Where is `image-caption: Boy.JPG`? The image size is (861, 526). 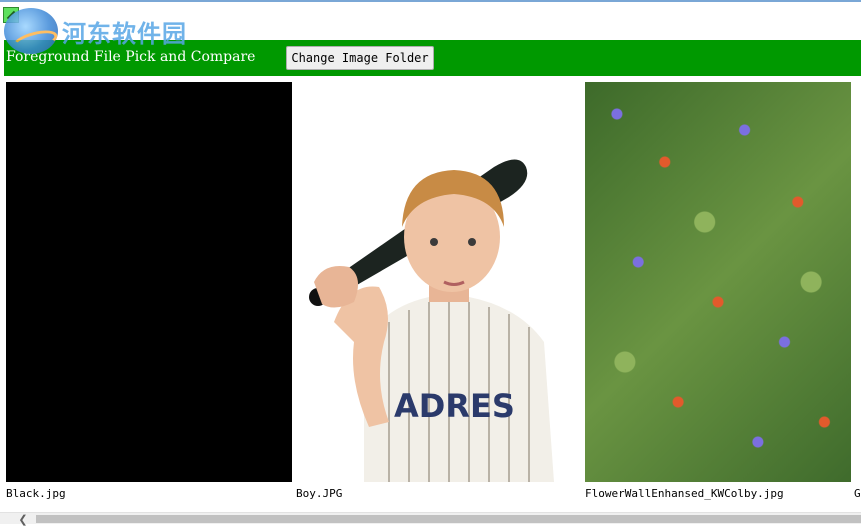
image-caption: Boy.JPG is located at coordinates (319, 493).